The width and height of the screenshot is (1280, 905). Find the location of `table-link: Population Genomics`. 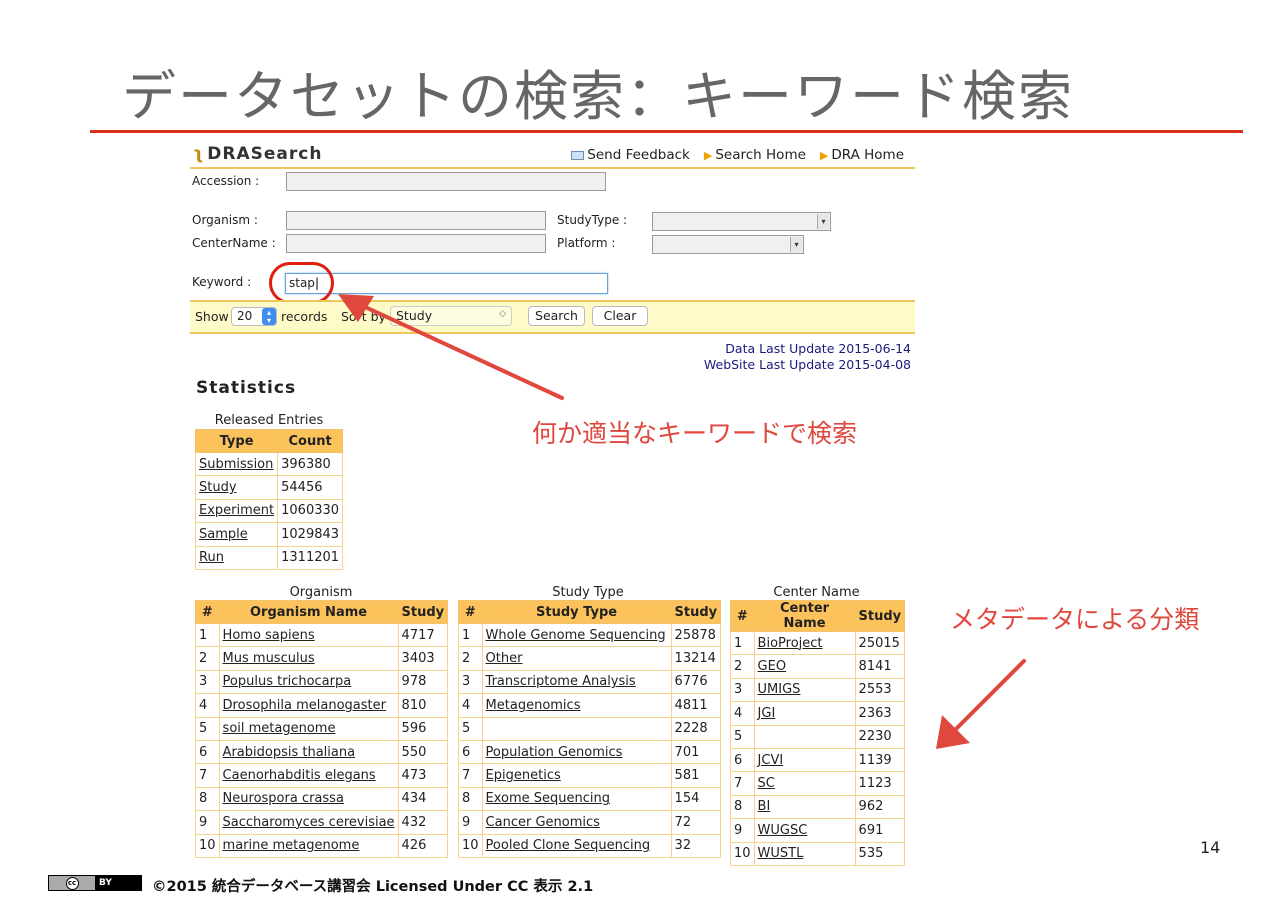

table-link: Population Genomics is located at coordinates (554, 752).